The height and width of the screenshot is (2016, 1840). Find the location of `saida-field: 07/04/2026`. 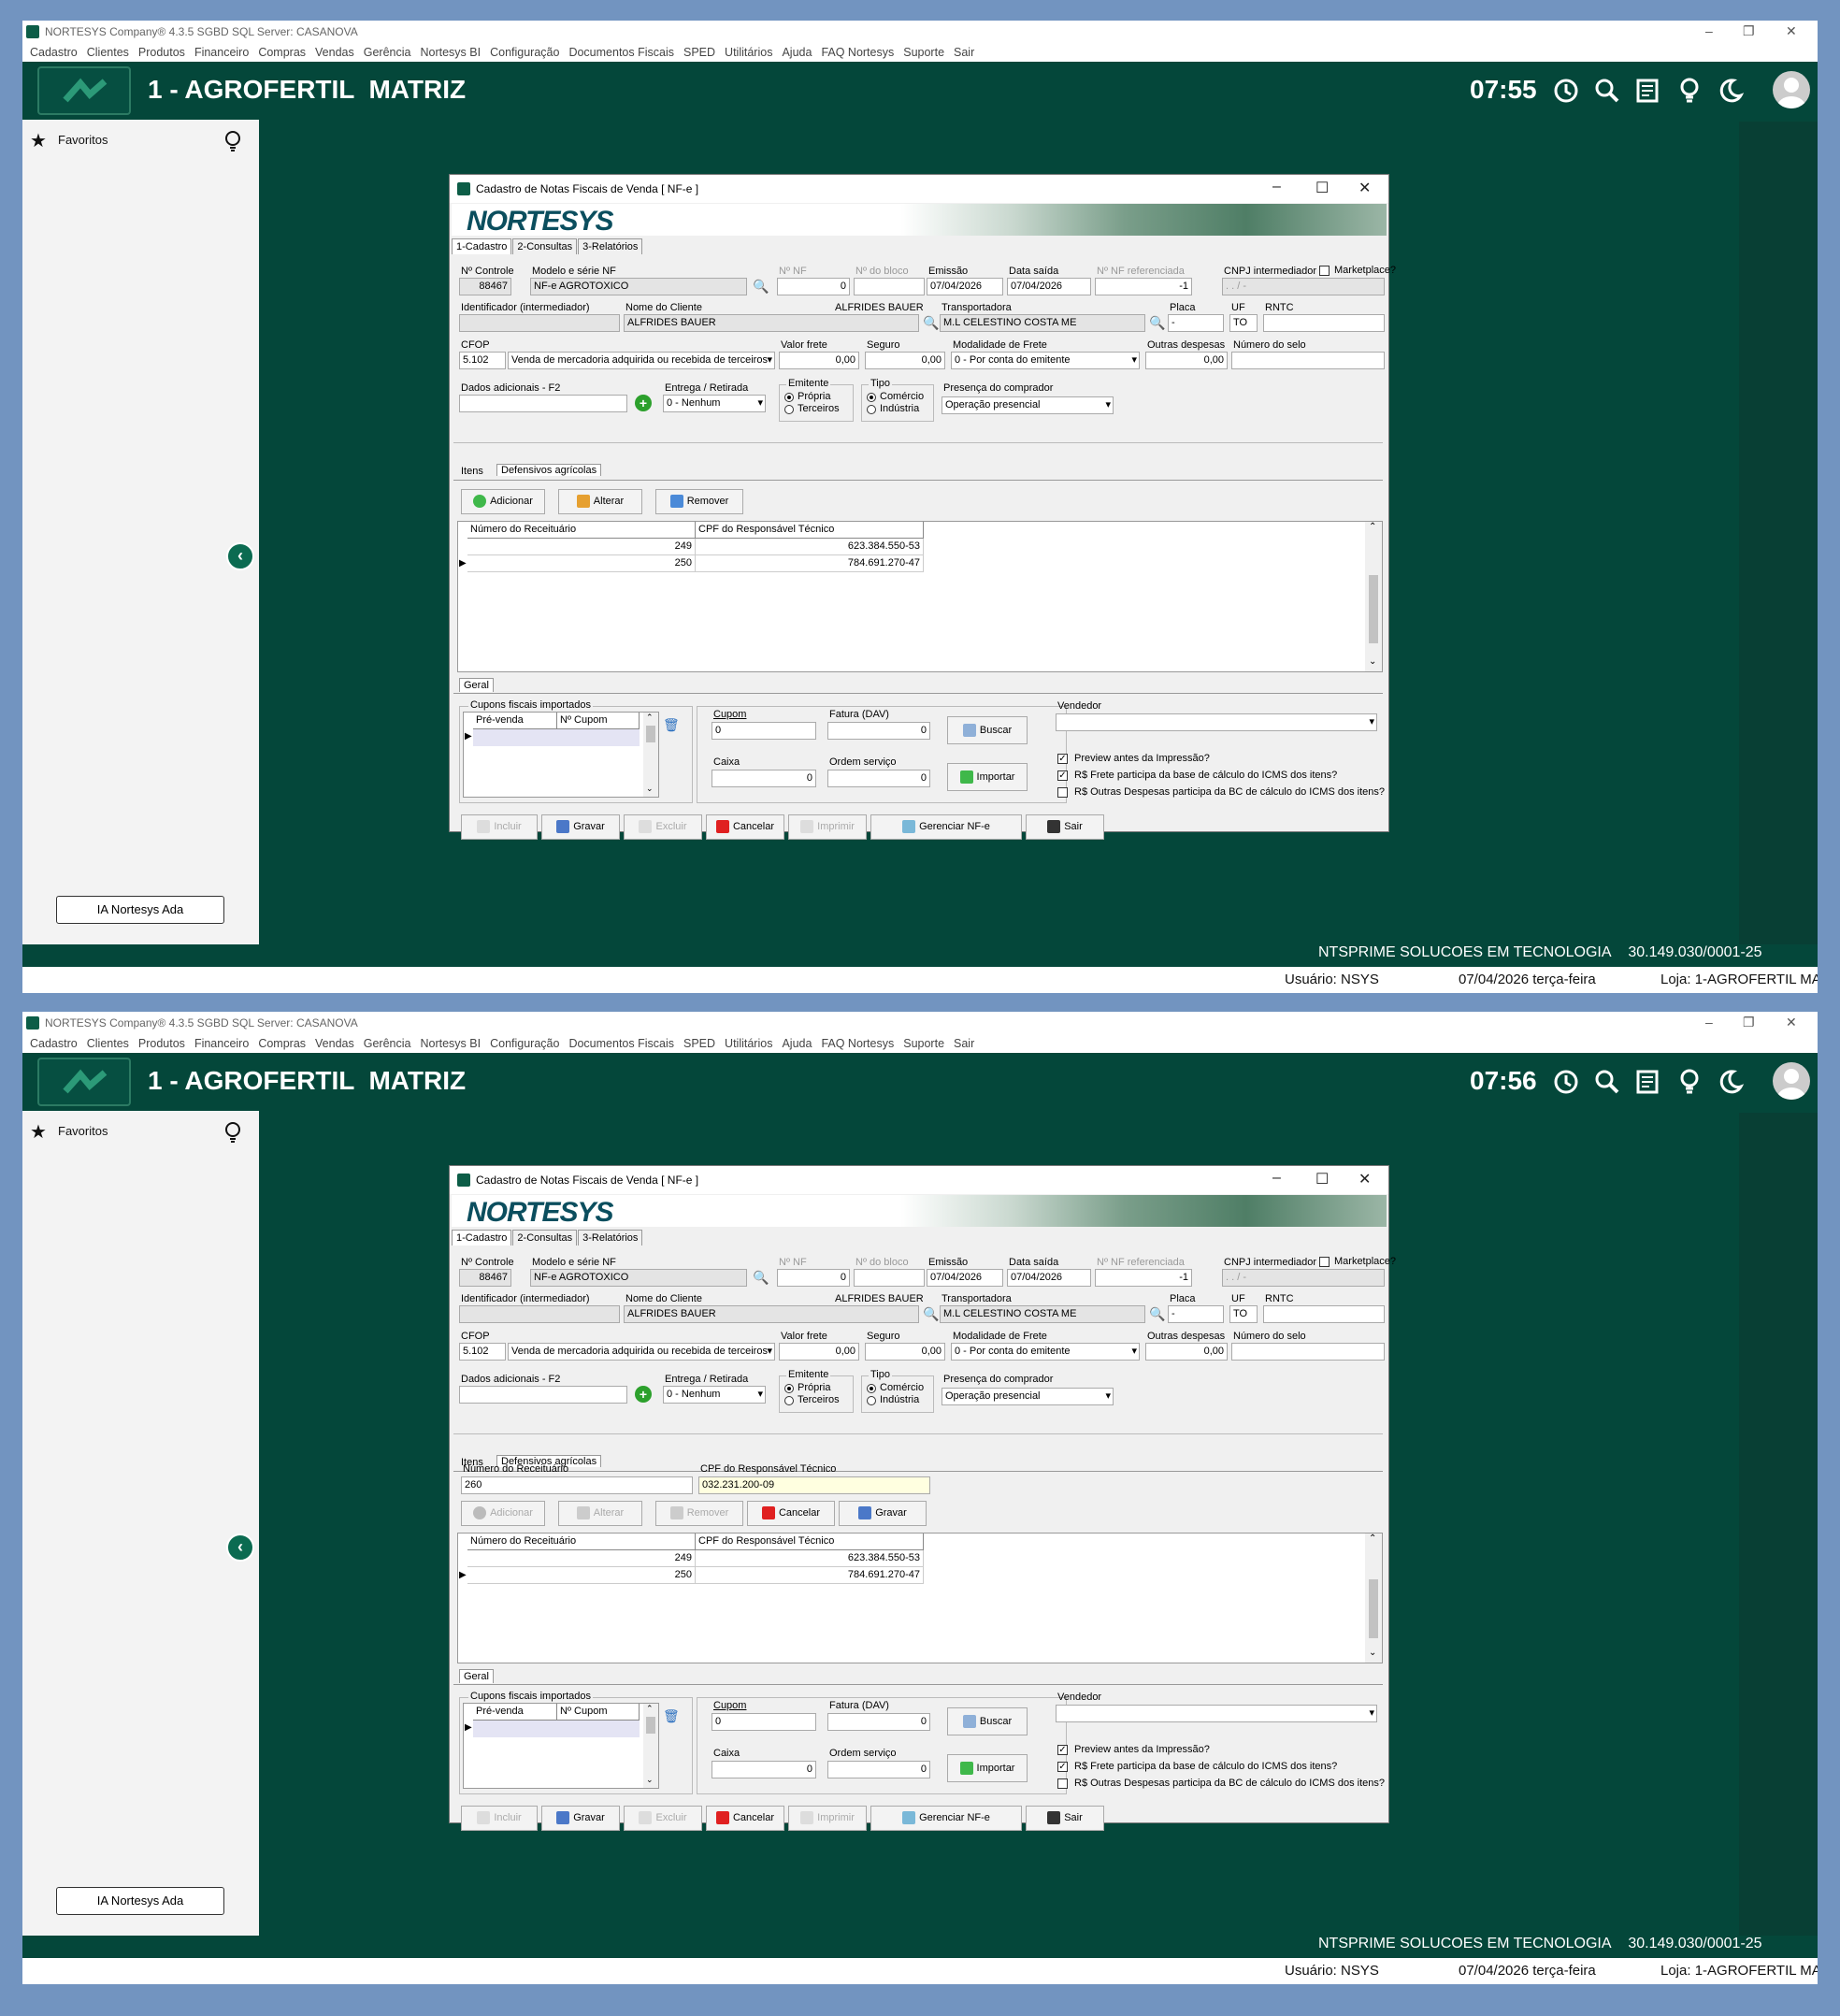

saida-field: 07/04/2026 is located at coordinates (1049, 286).